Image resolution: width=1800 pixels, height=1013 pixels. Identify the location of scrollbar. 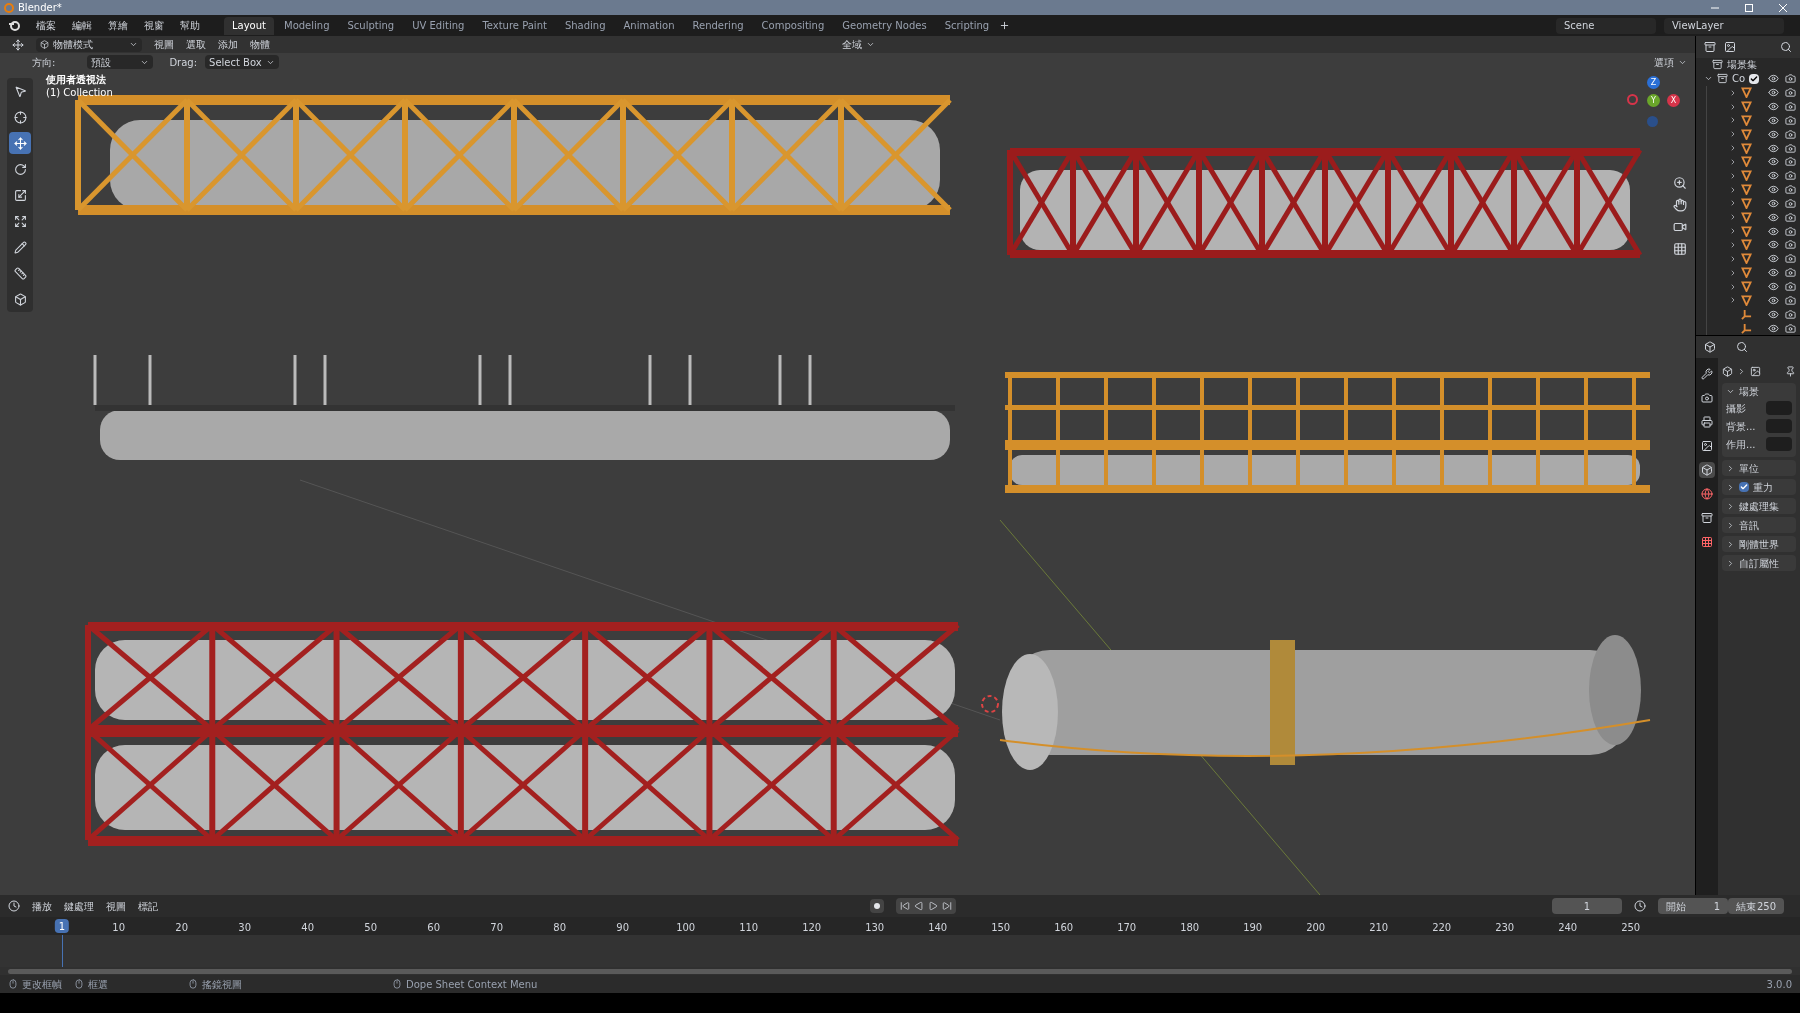
(900, 971).